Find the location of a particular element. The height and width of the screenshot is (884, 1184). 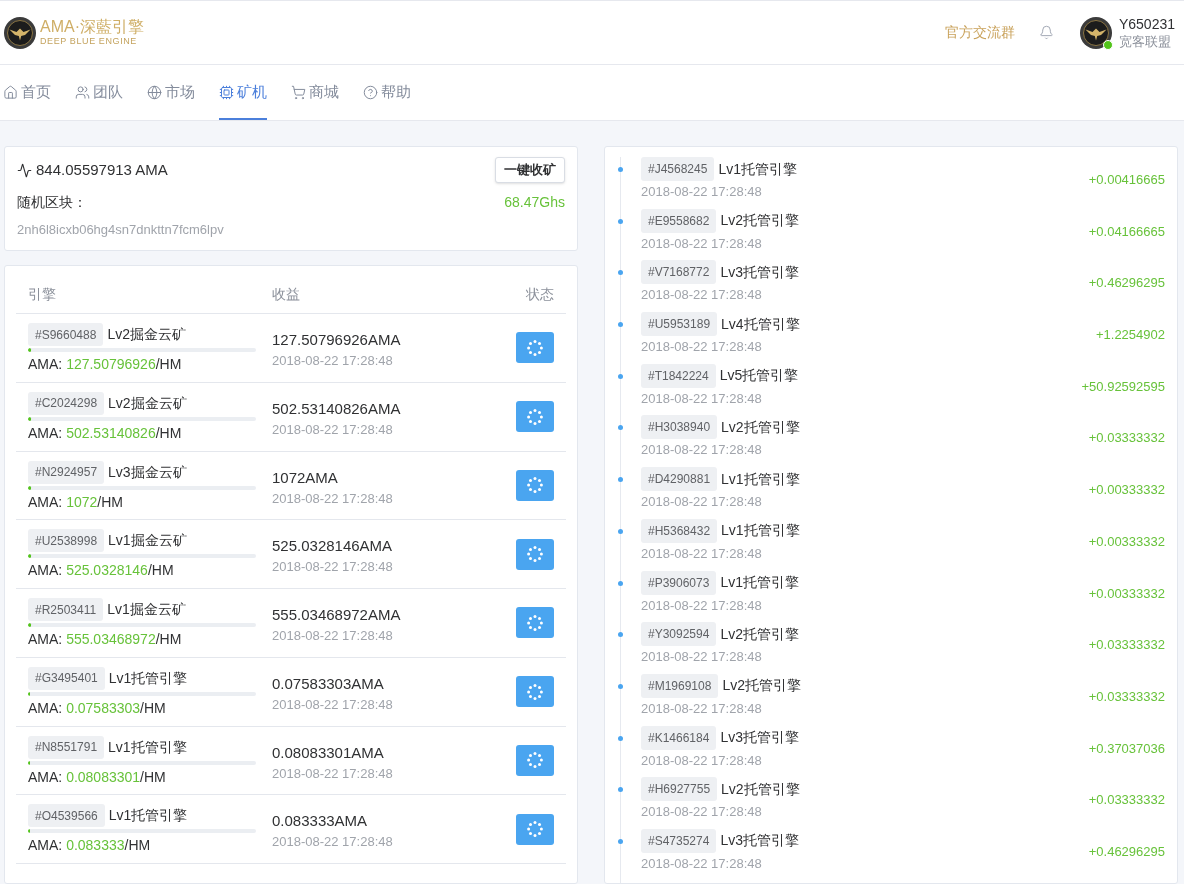

engine-id-tag: #M1969108 is located at coordinates (680, 685).